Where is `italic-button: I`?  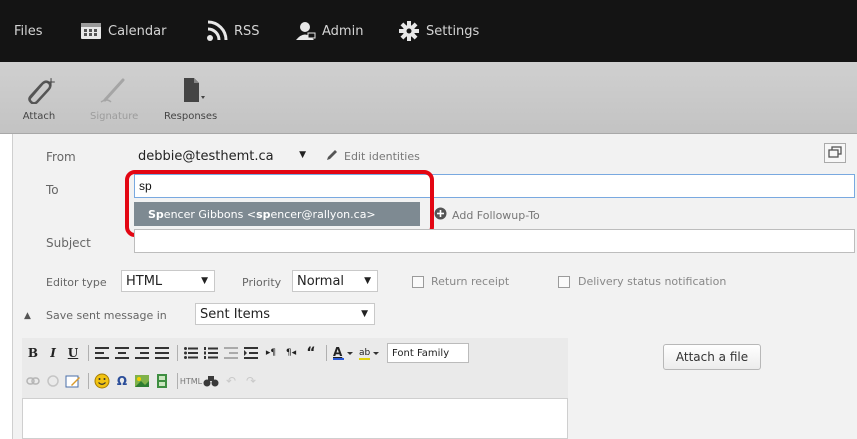 italic-button: I is located at coordinates (53, 353).